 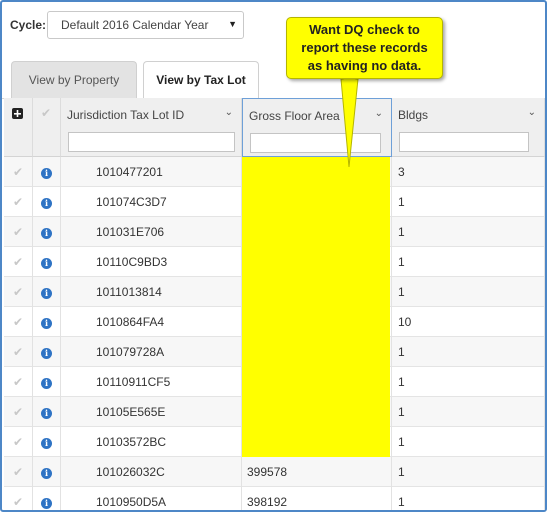 I want to click on callout-line: report these records, so click(x=364, y=47).